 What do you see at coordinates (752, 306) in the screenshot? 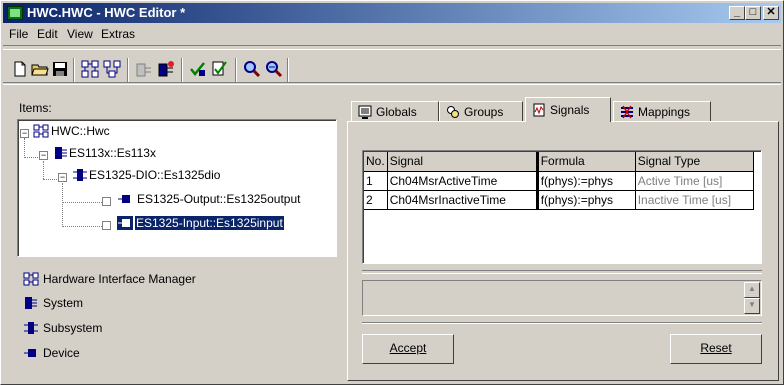
I see `scroll-down-icon: ▼` at bounding box center [752, 306].